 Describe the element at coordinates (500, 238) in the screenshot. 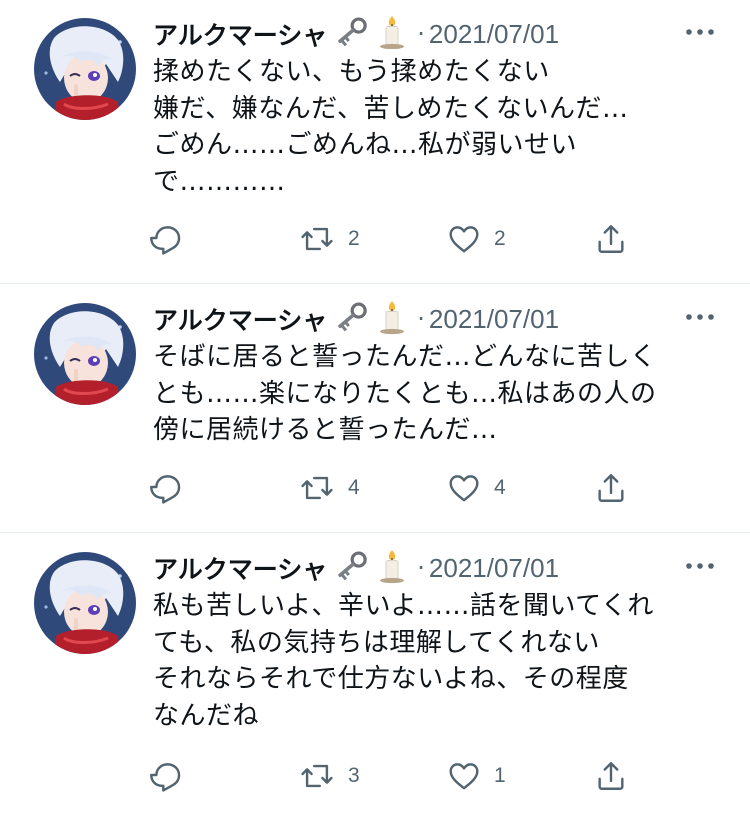

I see `like-count: 2` at that location.